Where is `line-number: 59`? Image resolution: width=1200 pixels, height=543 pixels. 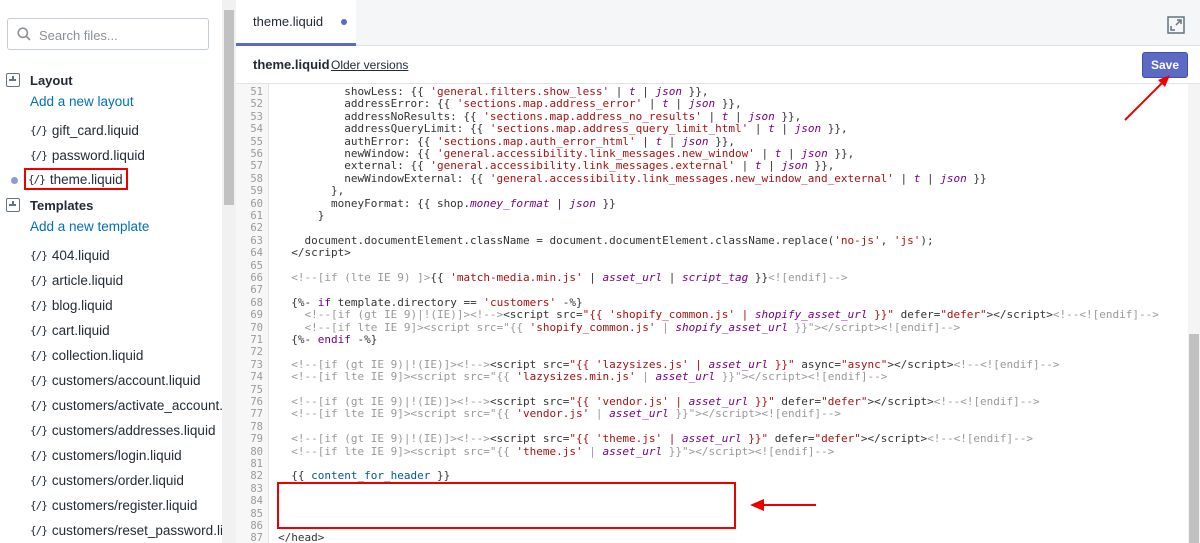
line-number: 59 is located at coordinates (256, 191).